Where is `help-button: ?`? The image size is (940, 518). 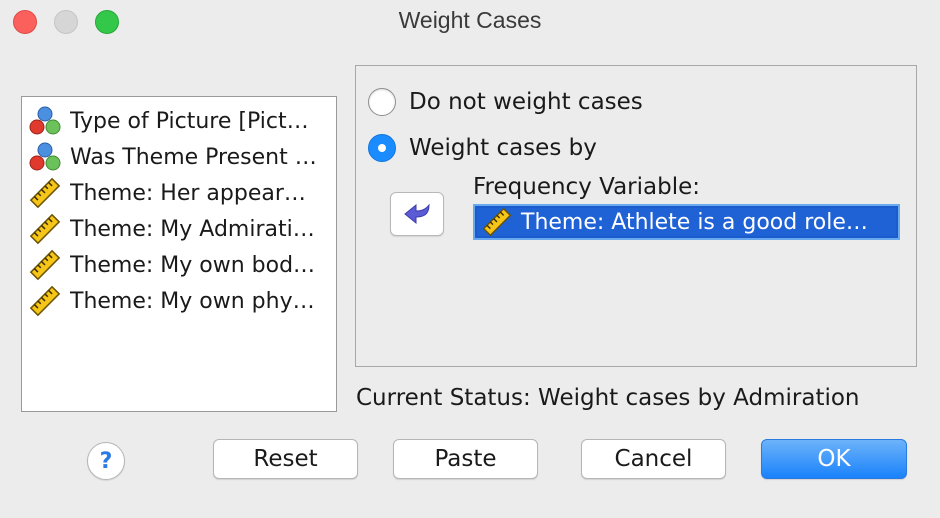 help-button: ? is located at coordinates (106, 461).